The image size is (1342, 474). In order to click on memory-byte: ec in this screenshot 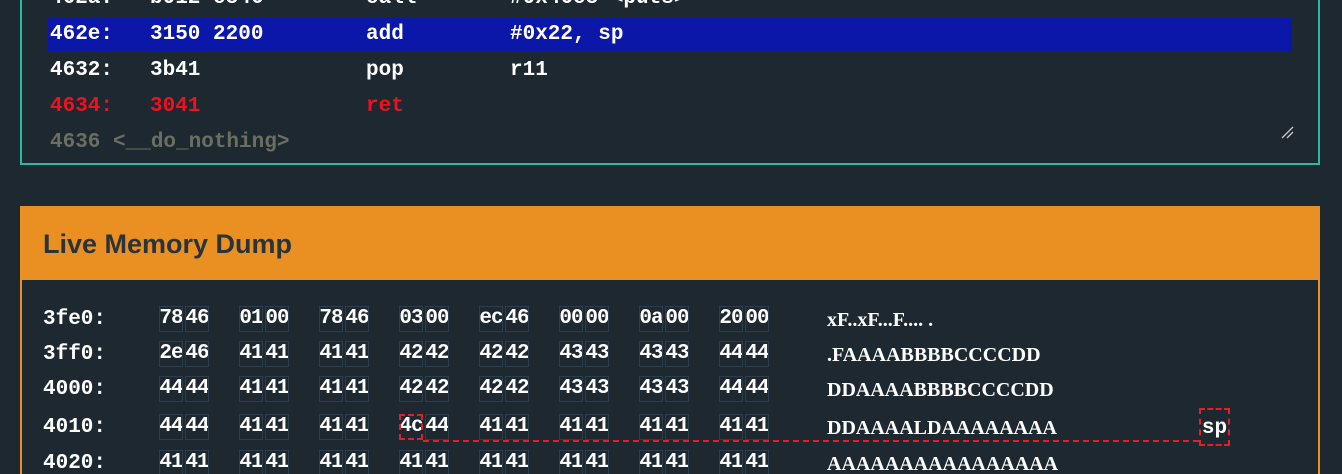, I will do `click(491, 319)`.